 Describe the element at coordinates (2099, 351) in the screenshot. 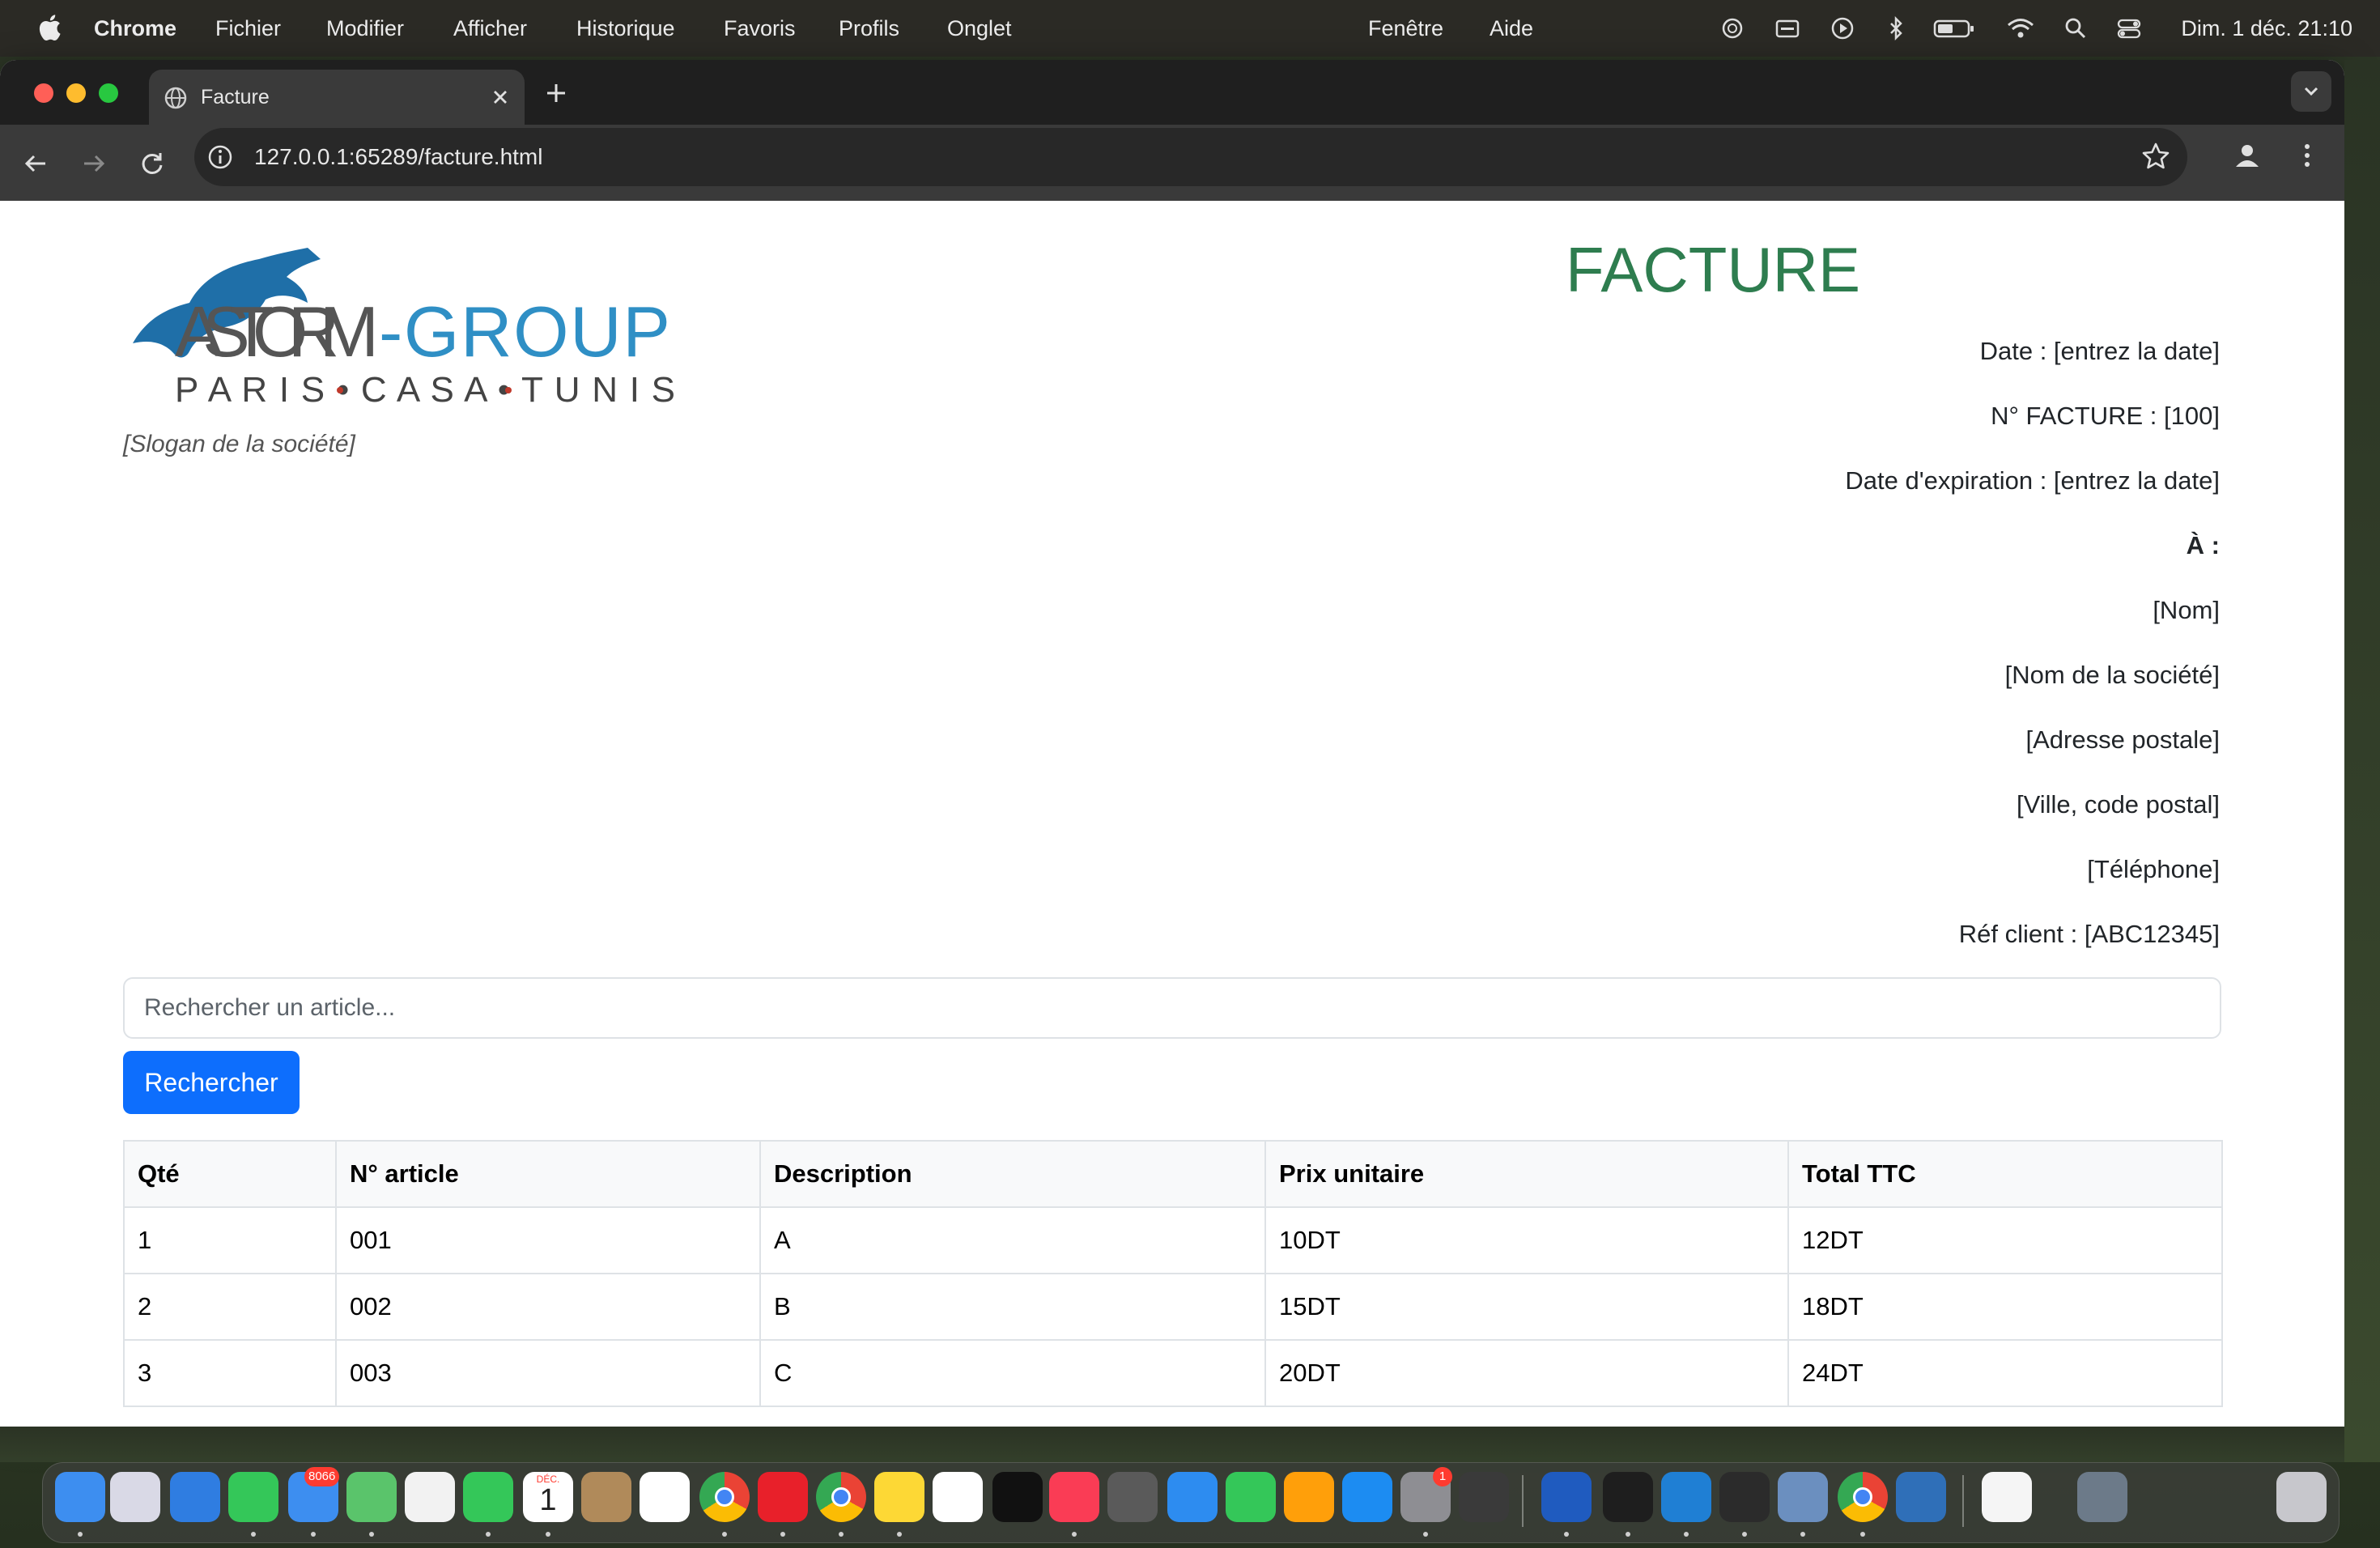

I see `invoice-date: Date : [entrez la date]` at that location.